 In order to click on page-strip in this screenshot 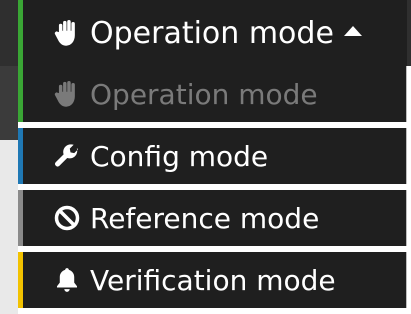, I will do `click(9, 190)`.